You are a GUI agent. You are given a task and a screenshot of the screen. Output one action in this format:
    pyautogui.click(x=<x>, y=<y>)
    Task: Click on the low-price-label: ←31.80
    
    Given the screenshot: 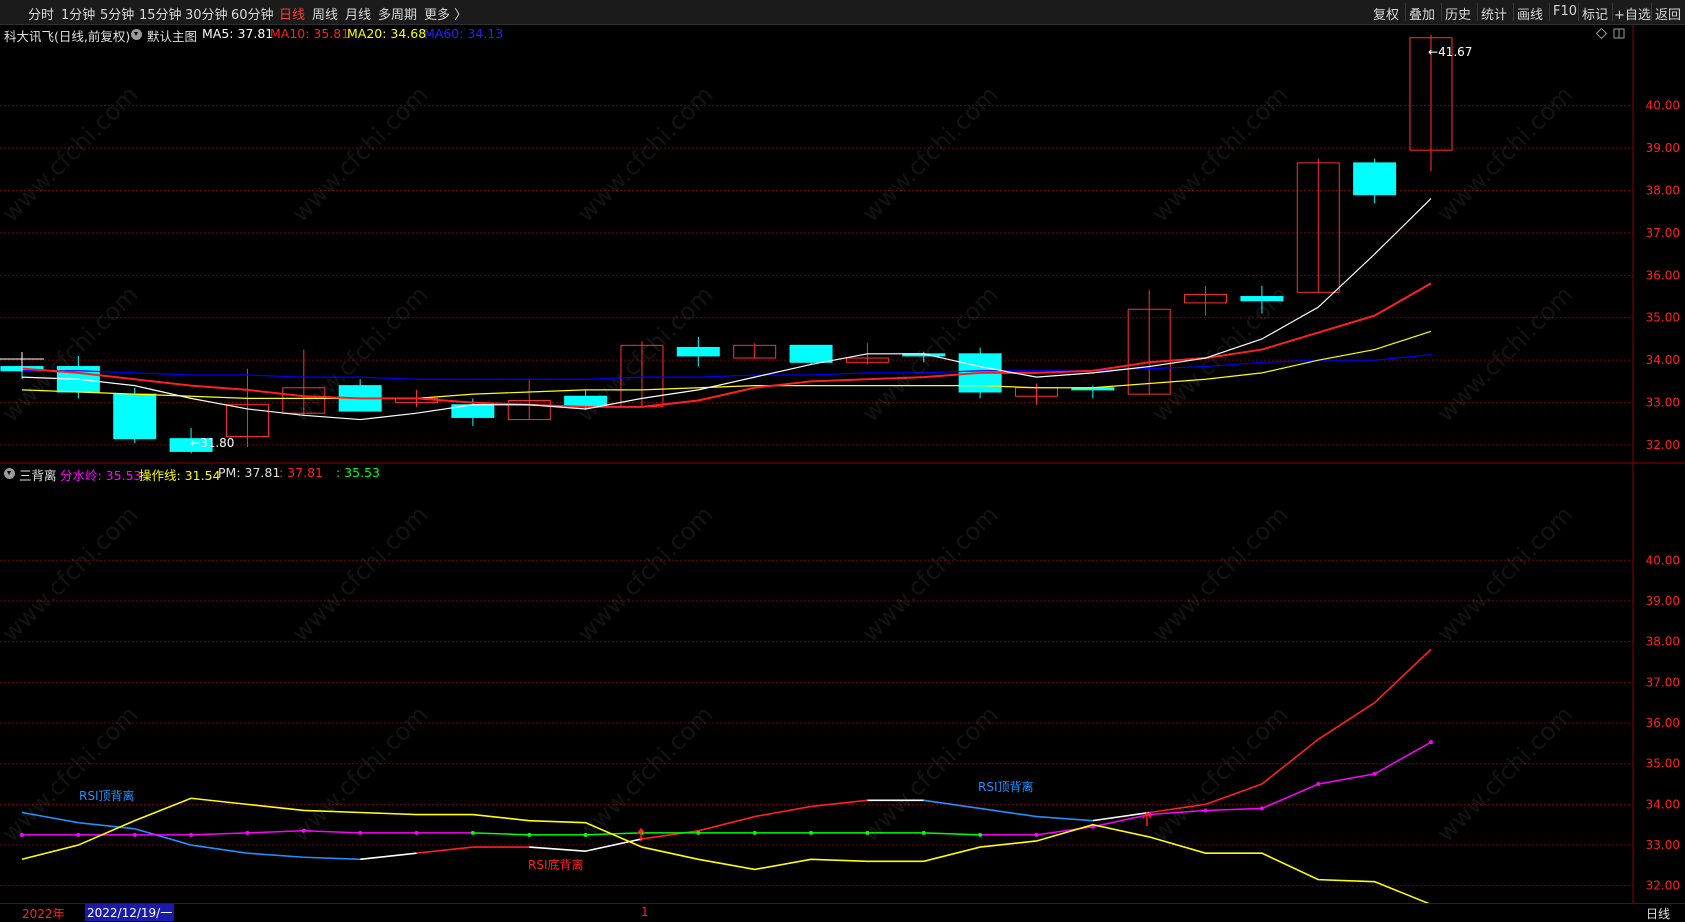 What is the action you would take?
    pyautogui.click(x=212, y=443)
    